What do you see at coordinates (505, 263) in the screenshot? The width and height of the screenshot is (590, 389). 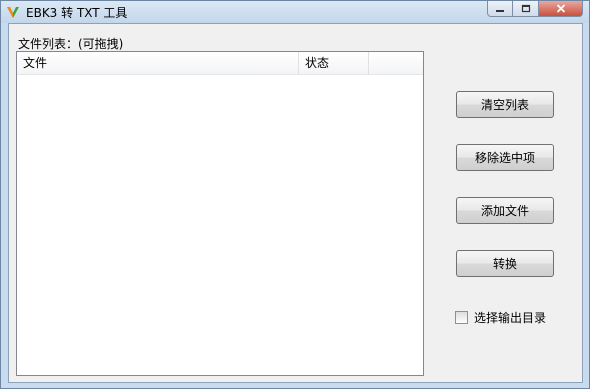 I see `convert-button: 转换` at bounding box center [505, 263].